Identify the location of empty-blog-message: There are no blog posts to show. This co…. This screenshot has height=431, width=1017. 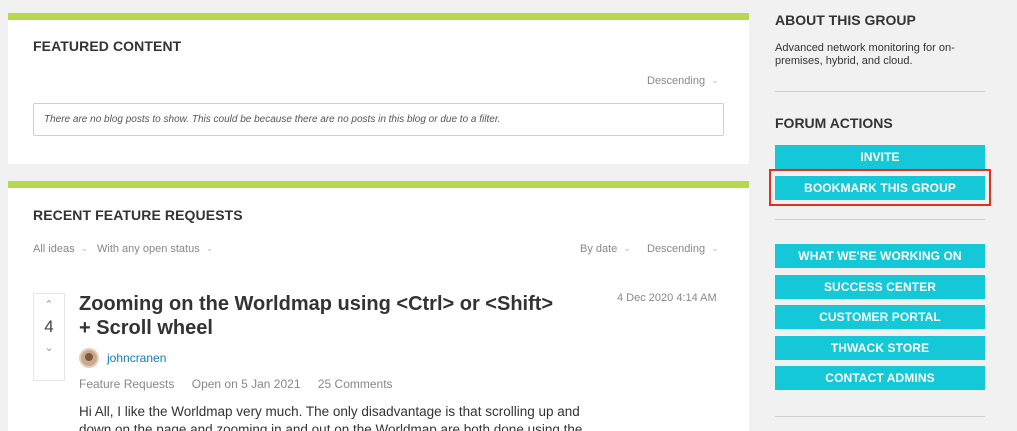
(378, 119).